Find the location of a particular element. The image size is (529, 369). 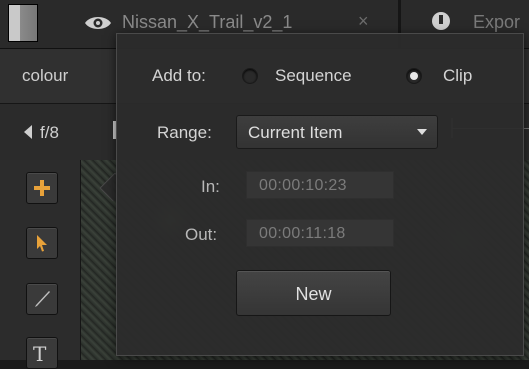

clip-thumbnail is located at coordinates (23, 23).